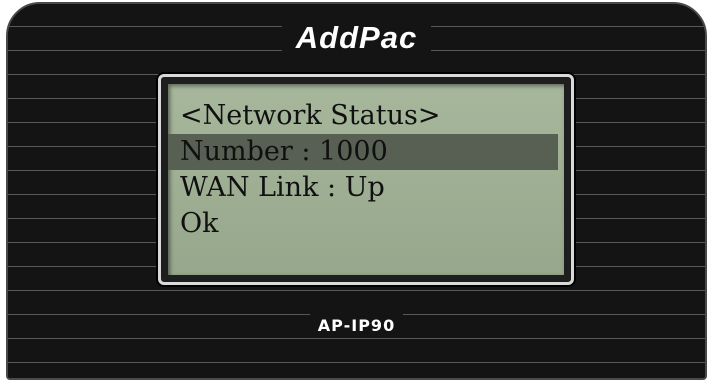 This screenshot has width=709, height=380. Describe the element at coordinates (363, 152) in the screenshot. I see `lcd-line-number: Number : 1000` at that location.